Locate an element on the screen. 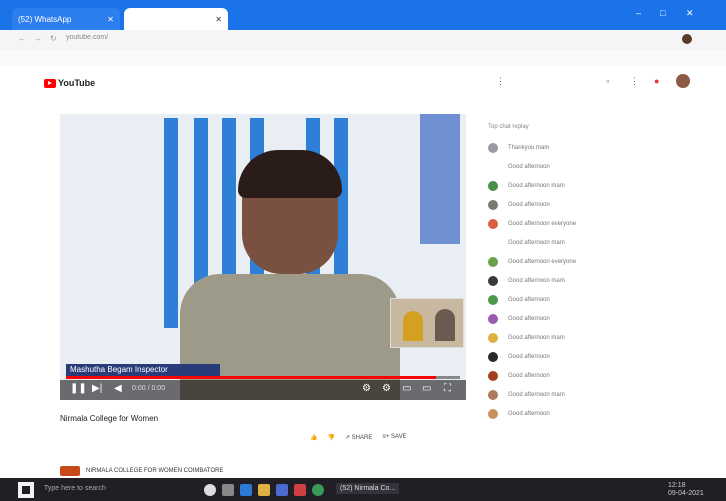 The image size is (726, 501). fullscreen-icon: ⛶ is located at coordinates (447, 388).